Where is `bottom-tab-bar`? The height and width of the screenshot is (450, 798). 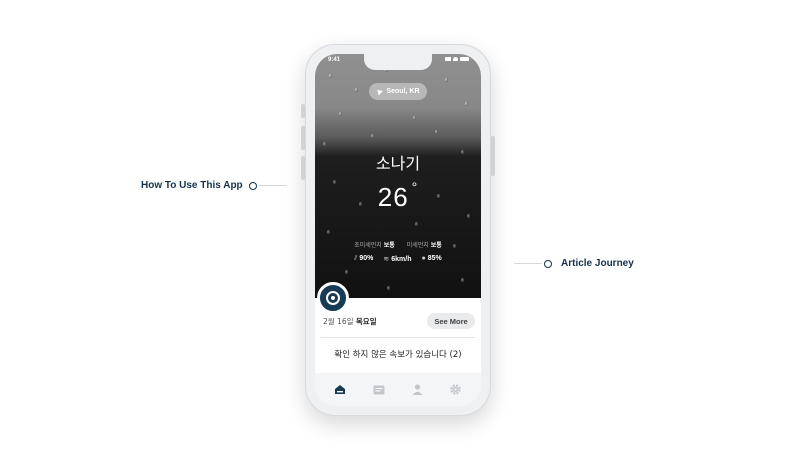 bottom-tab-bar is located at coordinates (398, 389).